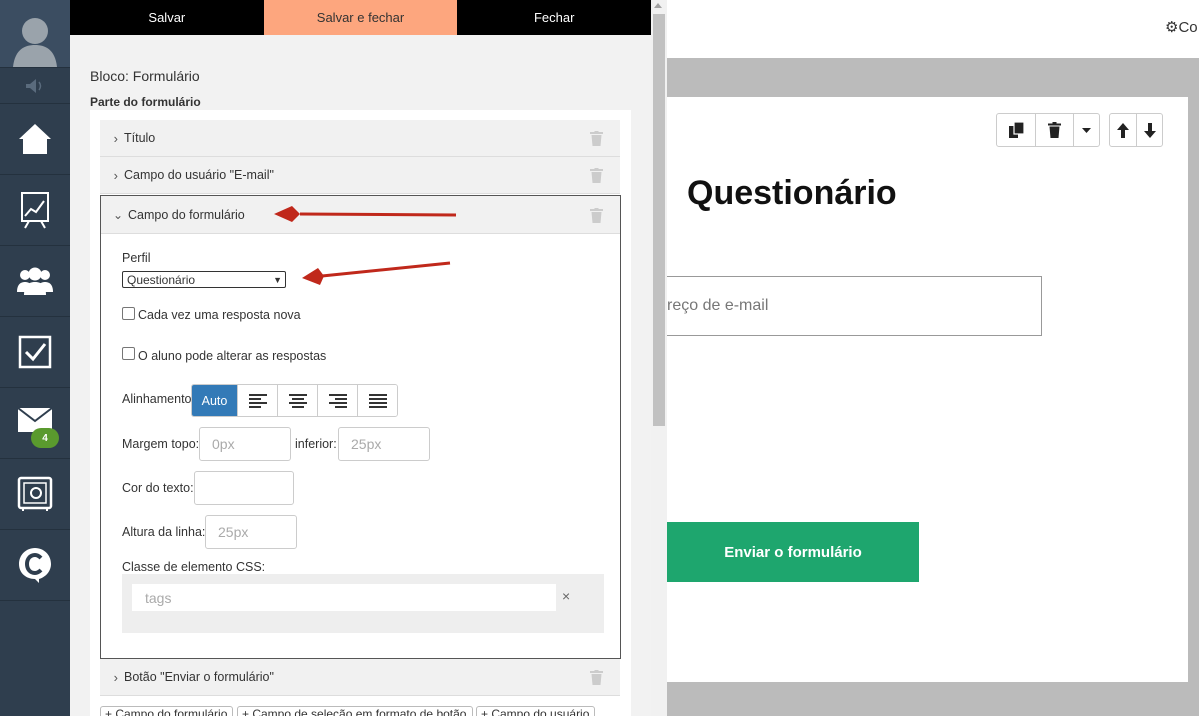 The image size is (1199, 716). What do you see at coordinates (35, 423) in the screenshot?
I see `nav-item-messages: 4` at bounding box center [35, 423].